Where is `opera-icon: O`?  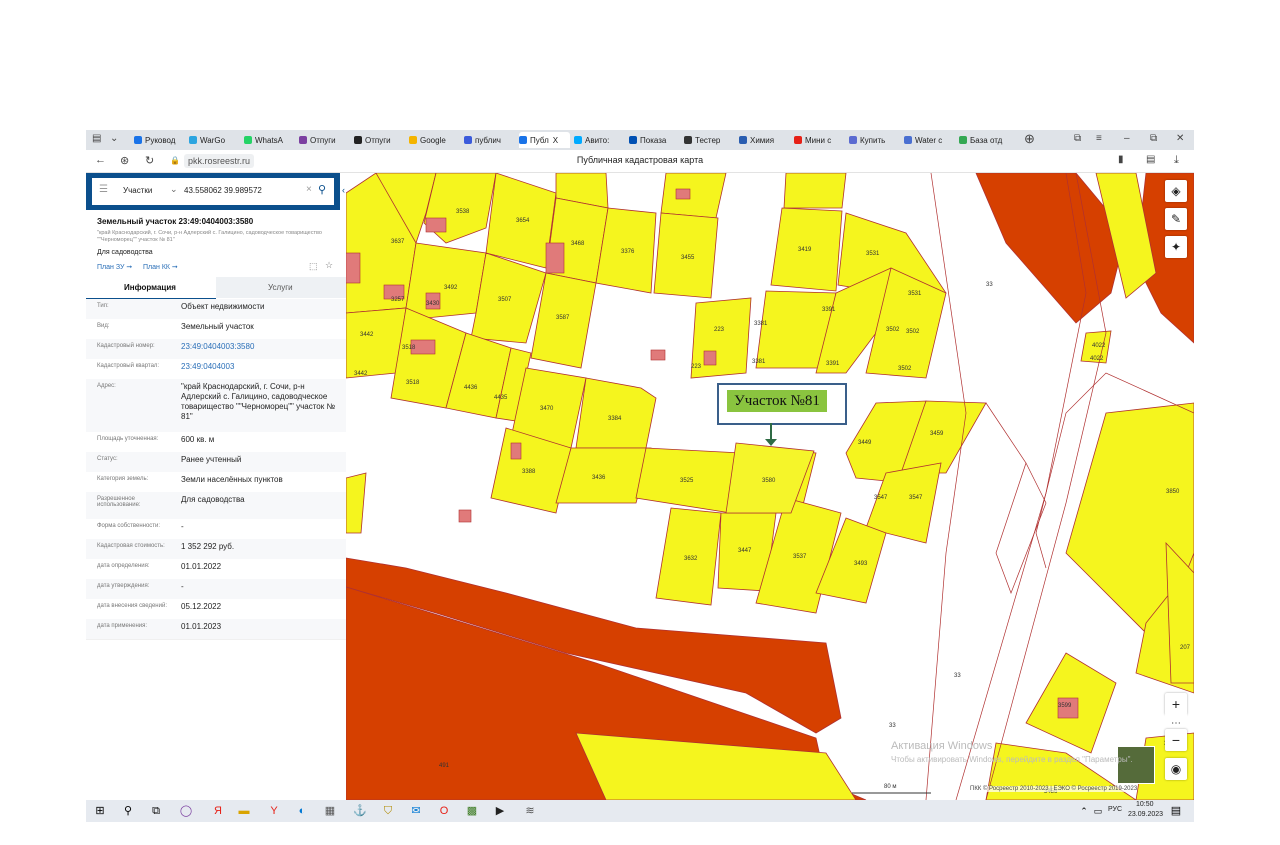 opera-icon: O is located at coordinates (444, 811).